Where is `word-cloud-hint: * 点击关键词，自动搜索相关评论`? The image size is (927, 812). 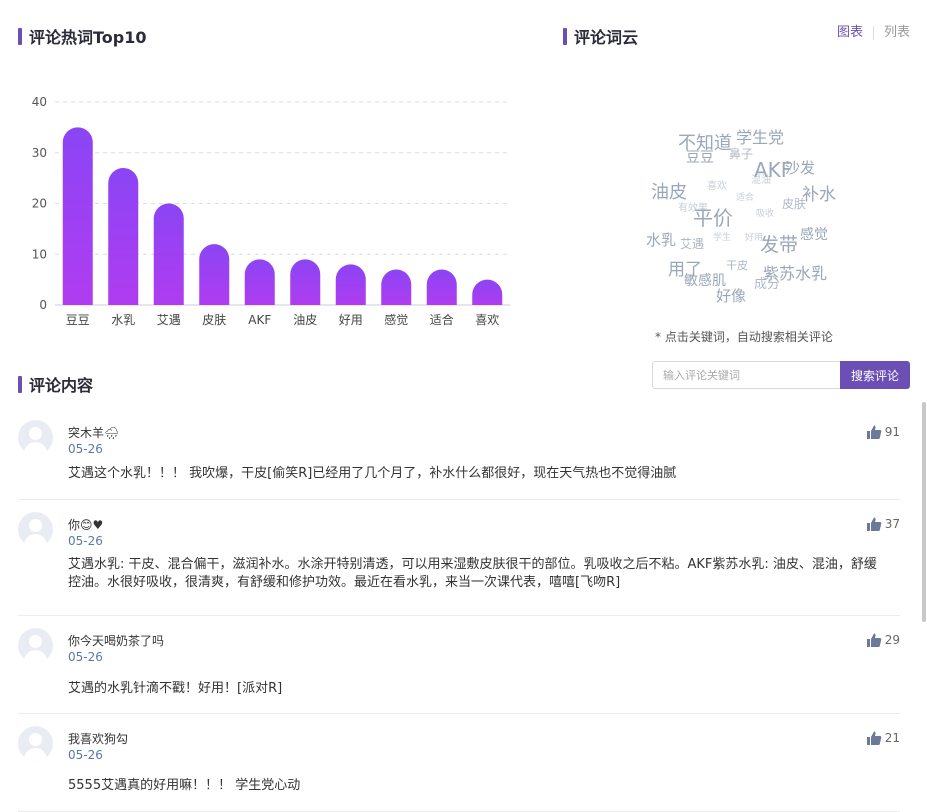
word-cloud-hint: * 点击关键词，自动搜索相关评论 is located at coordinates (744, 337).